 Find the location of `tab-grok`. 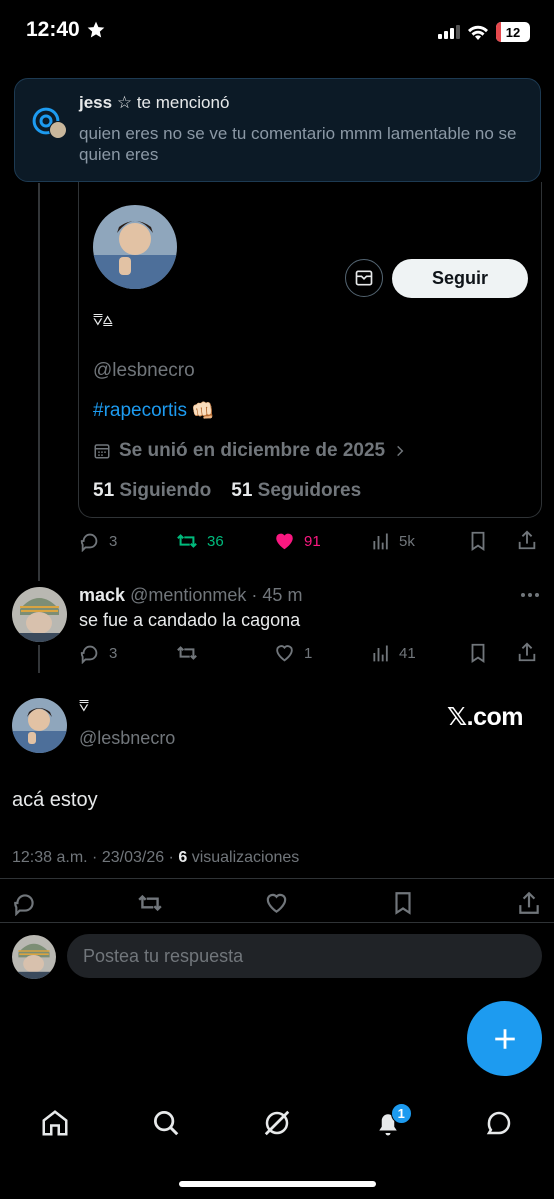

tab-grok is located at coordinates (277, 1123).